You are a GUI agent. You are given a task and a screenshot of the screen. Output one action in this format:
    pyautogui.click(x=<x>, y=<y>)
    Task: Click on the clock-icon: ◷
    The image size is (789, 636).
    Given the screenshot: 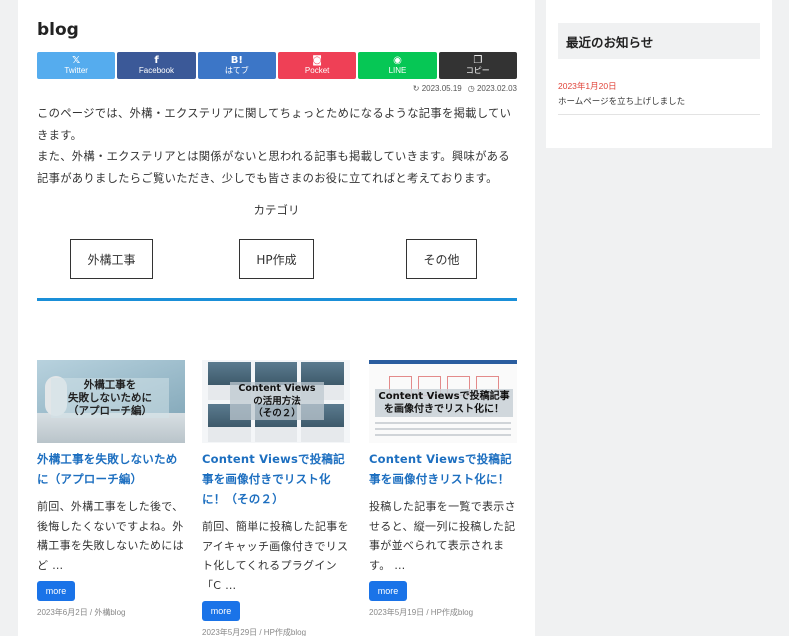 What is the action you would take?
    pyautogui.click(x=471, y=88)
    